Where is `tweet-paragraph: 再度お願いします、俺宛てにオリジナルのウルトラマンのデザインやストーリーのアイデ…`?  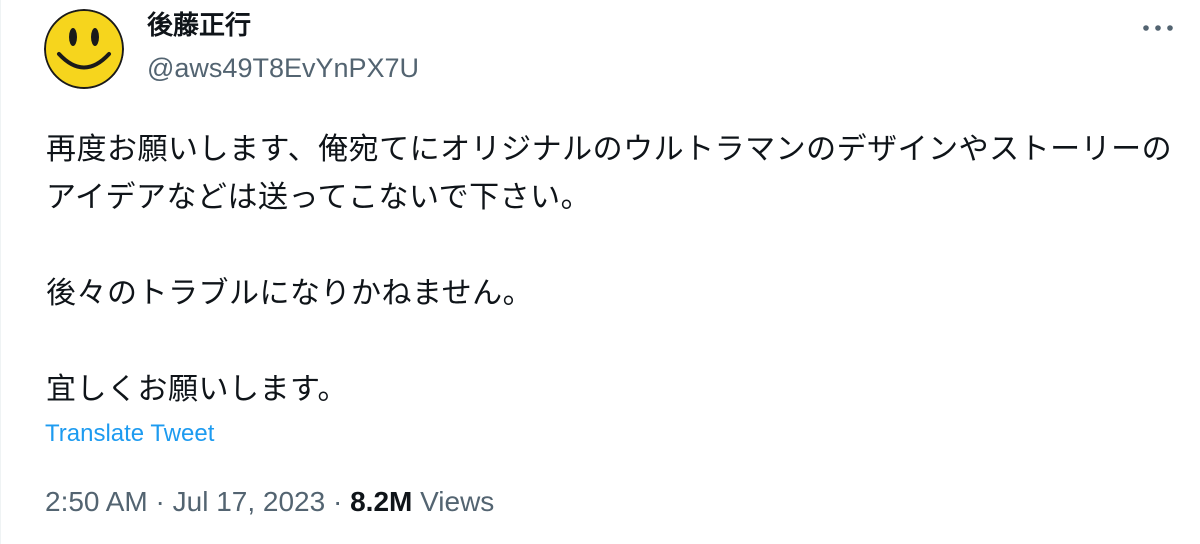 tweet-paragraph: 再度お願いします、俺宛てにオリジナルのウルトラマンのデザインやストーリーのアイデ… is located at coordinates (609, 173).